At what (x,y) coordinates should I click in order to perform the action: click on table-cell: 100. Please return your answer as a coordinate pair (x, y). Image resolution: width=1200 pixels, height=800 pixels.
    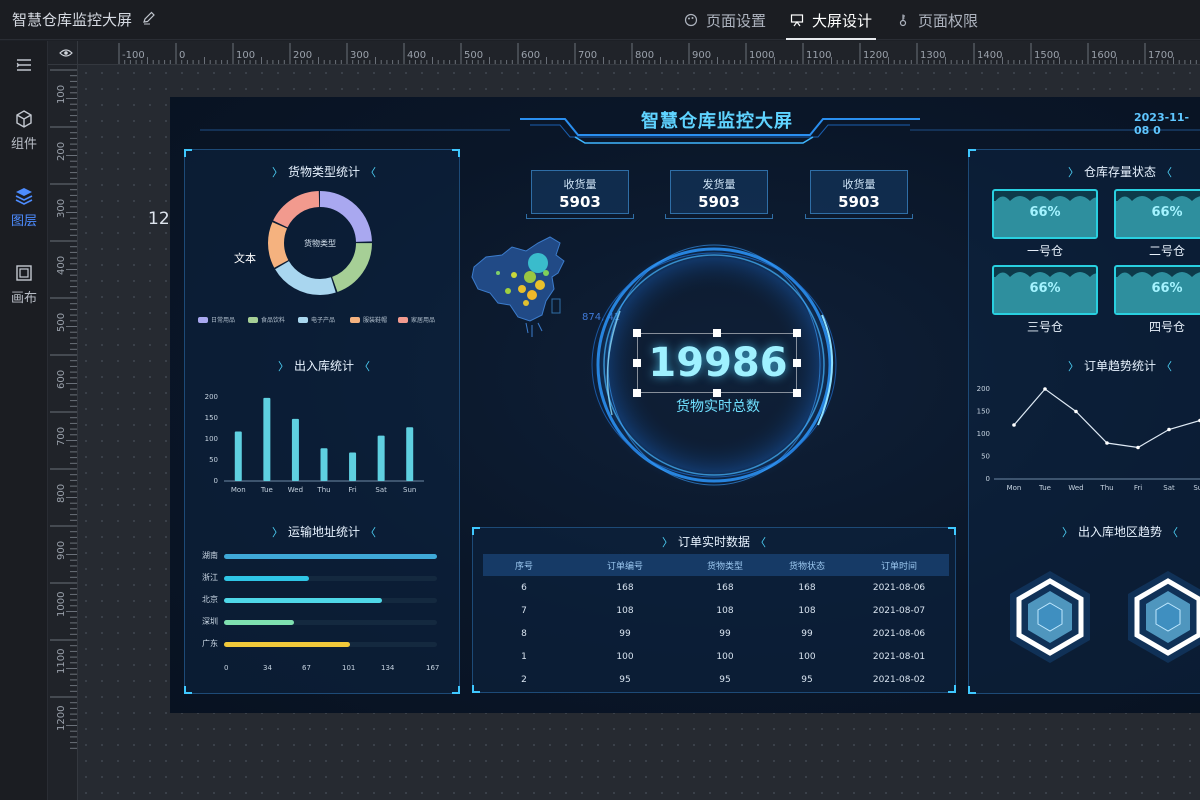
    Looking at the image, I should click on (807, 656).